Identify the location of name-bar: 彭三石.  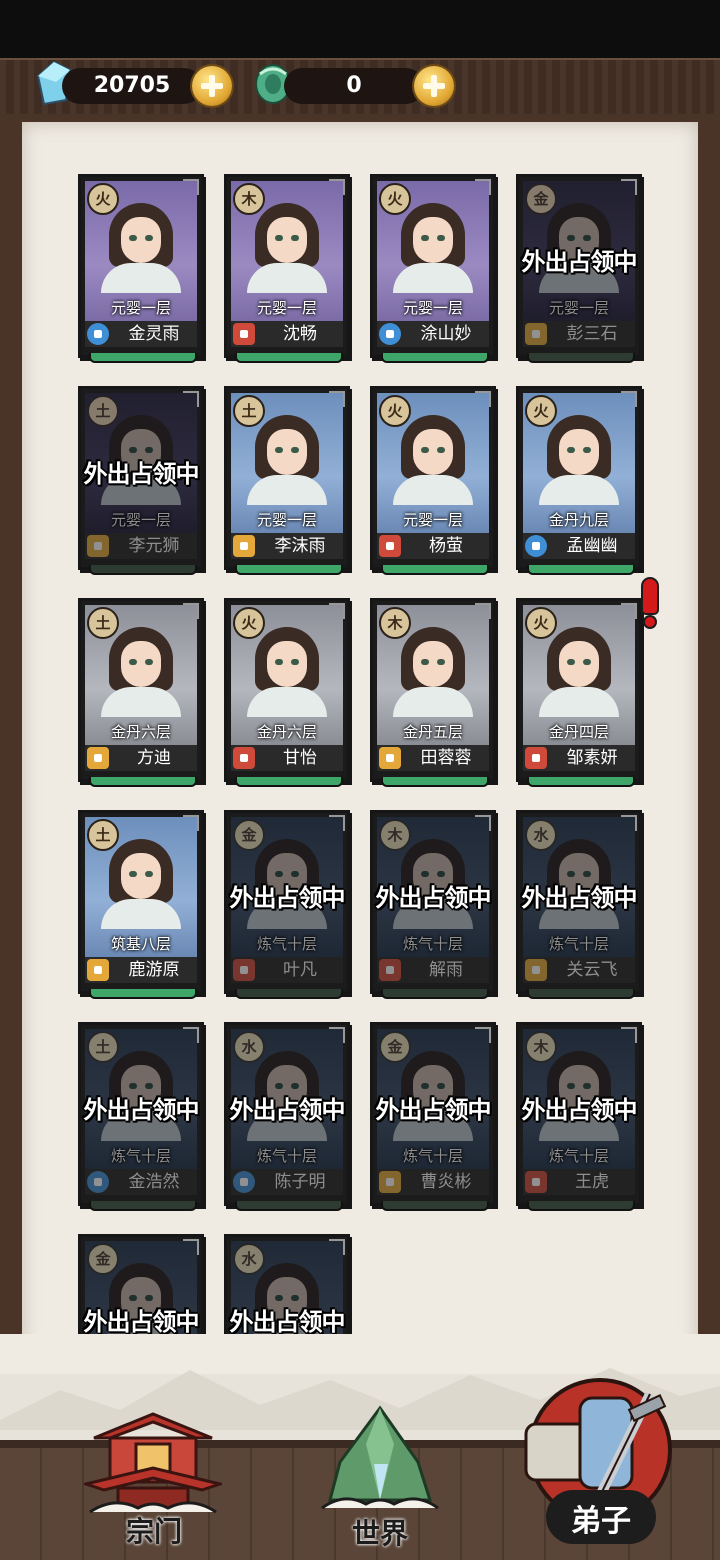
(579, 334).